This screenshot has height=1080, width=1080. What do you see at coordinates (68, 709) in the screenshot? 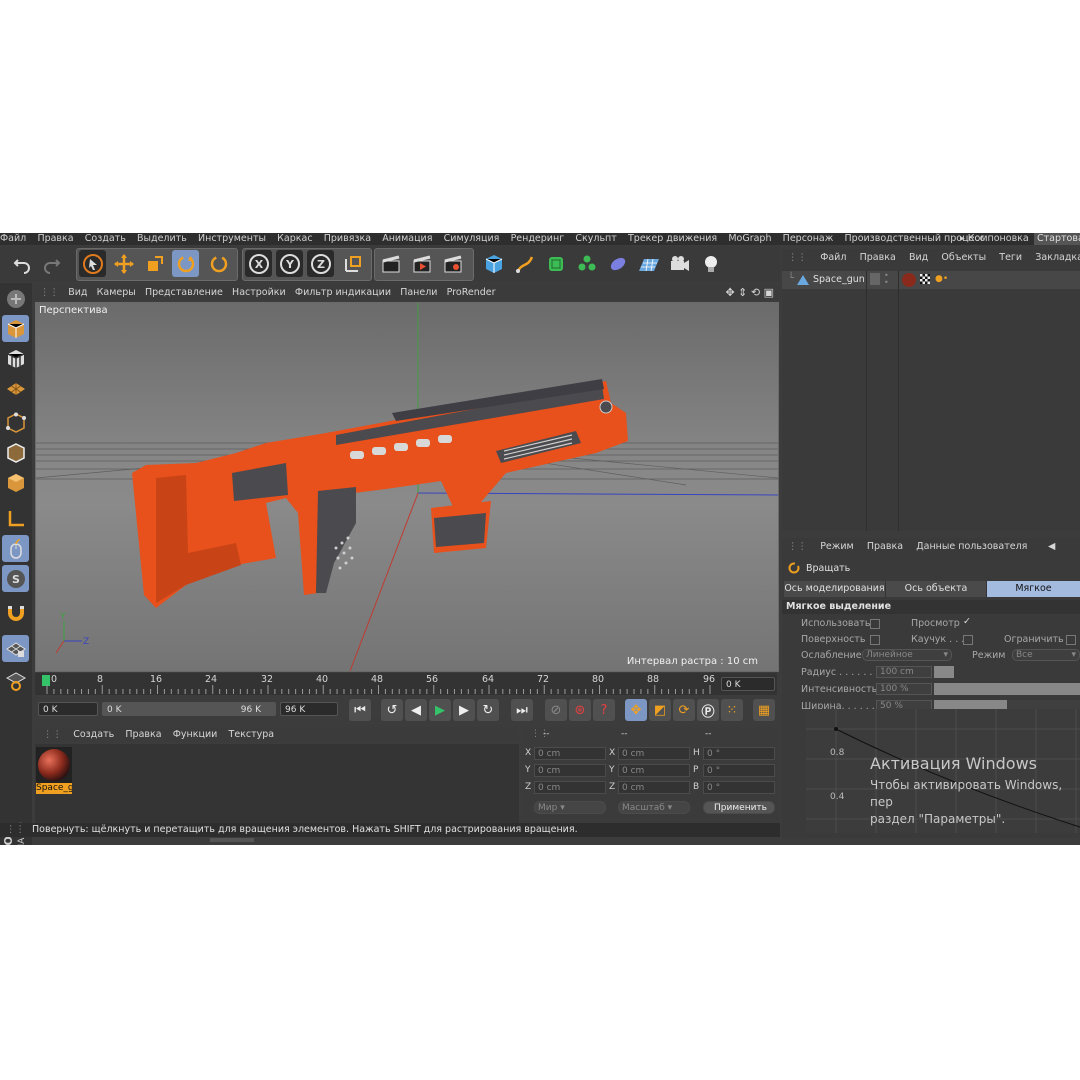
I see `start-frame-field: 0 K` at bounding box center [68, 709].